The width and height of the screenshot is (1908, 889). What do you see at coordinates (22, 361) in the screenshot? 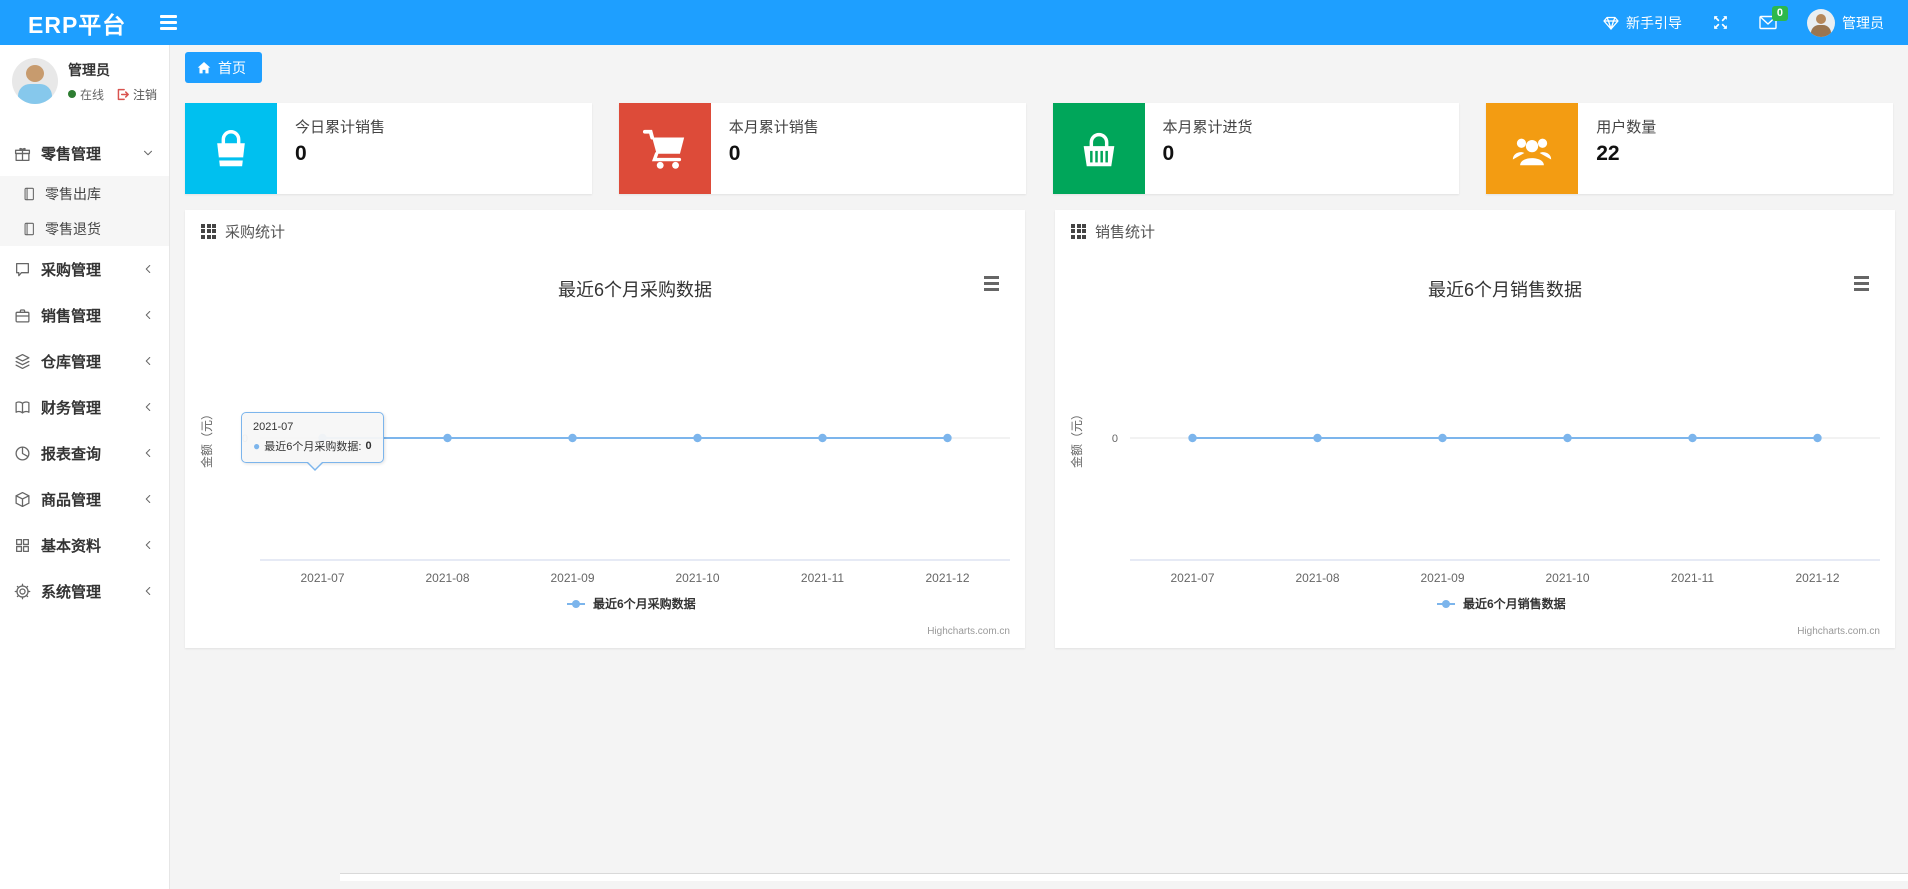
I see `layers-icon` at bounding box center [22, 361].